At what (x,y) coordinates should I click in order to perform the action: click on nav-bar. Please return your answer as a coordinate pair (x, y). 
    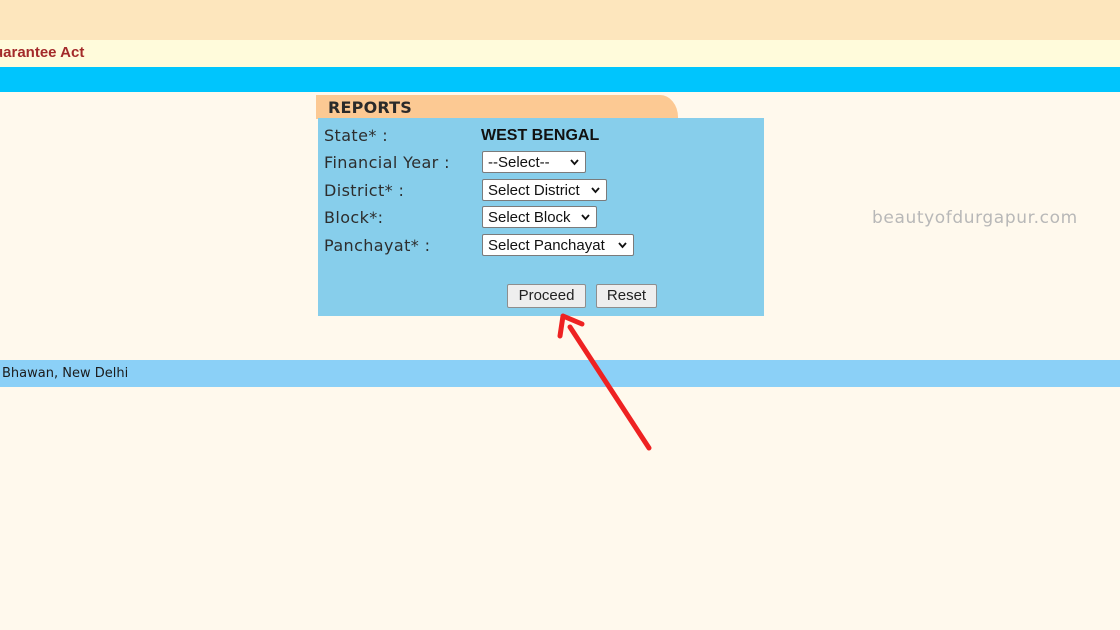
    Looking at the image, I should click on (560, 79).